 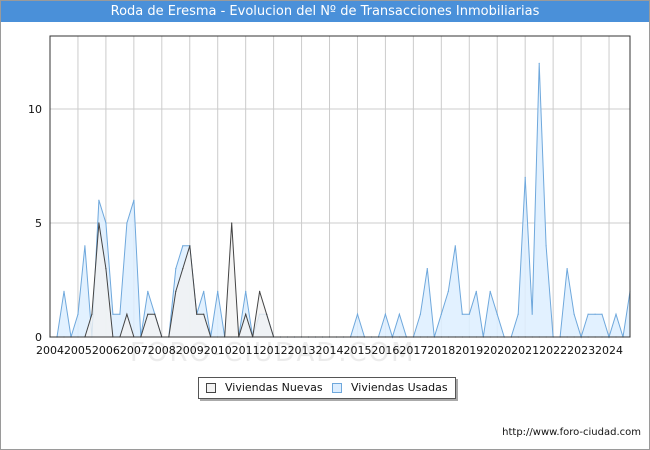 What do you see at coordinates (469, 350) in the screenshot?
I see `x-tick-label: 2019` at bounding box center [469, 350].